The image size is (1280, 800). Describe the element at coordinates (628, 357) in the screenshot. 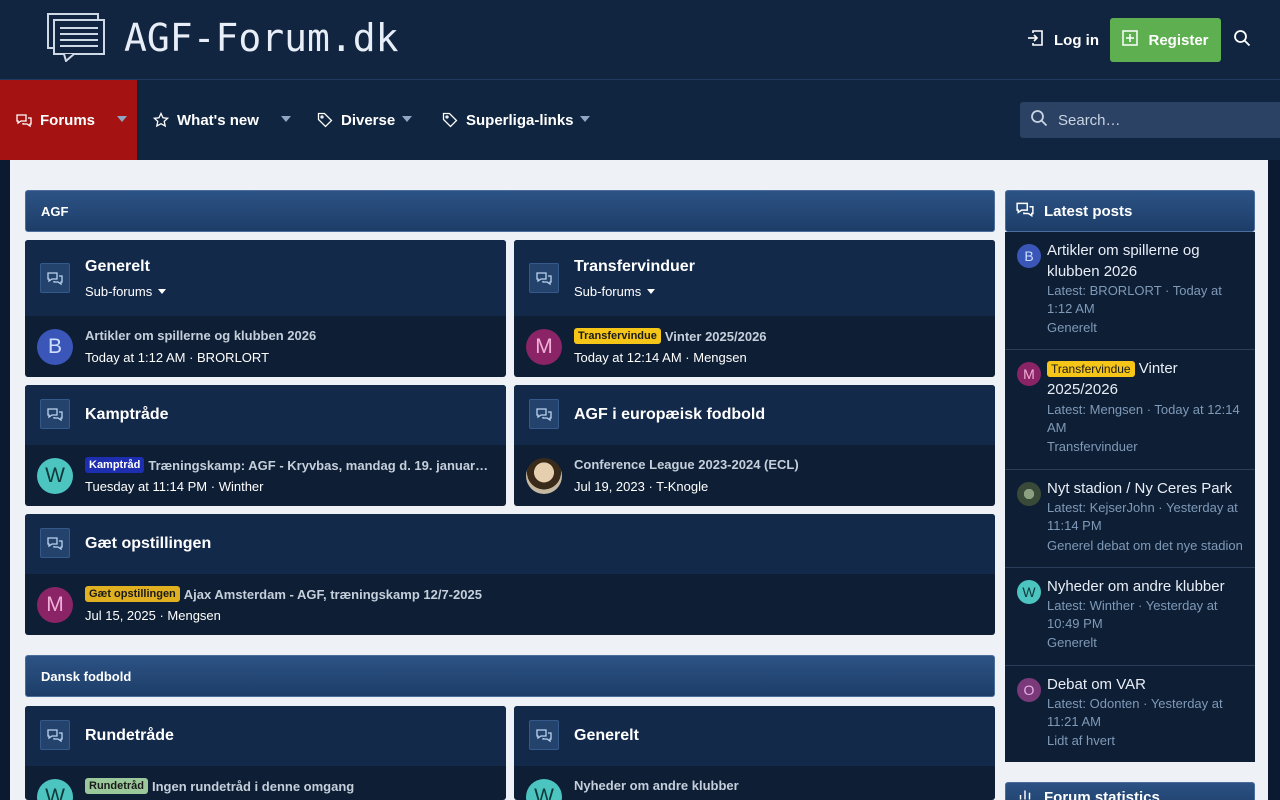

I see `last-post-date: Today at 12:14 AM` at that location.